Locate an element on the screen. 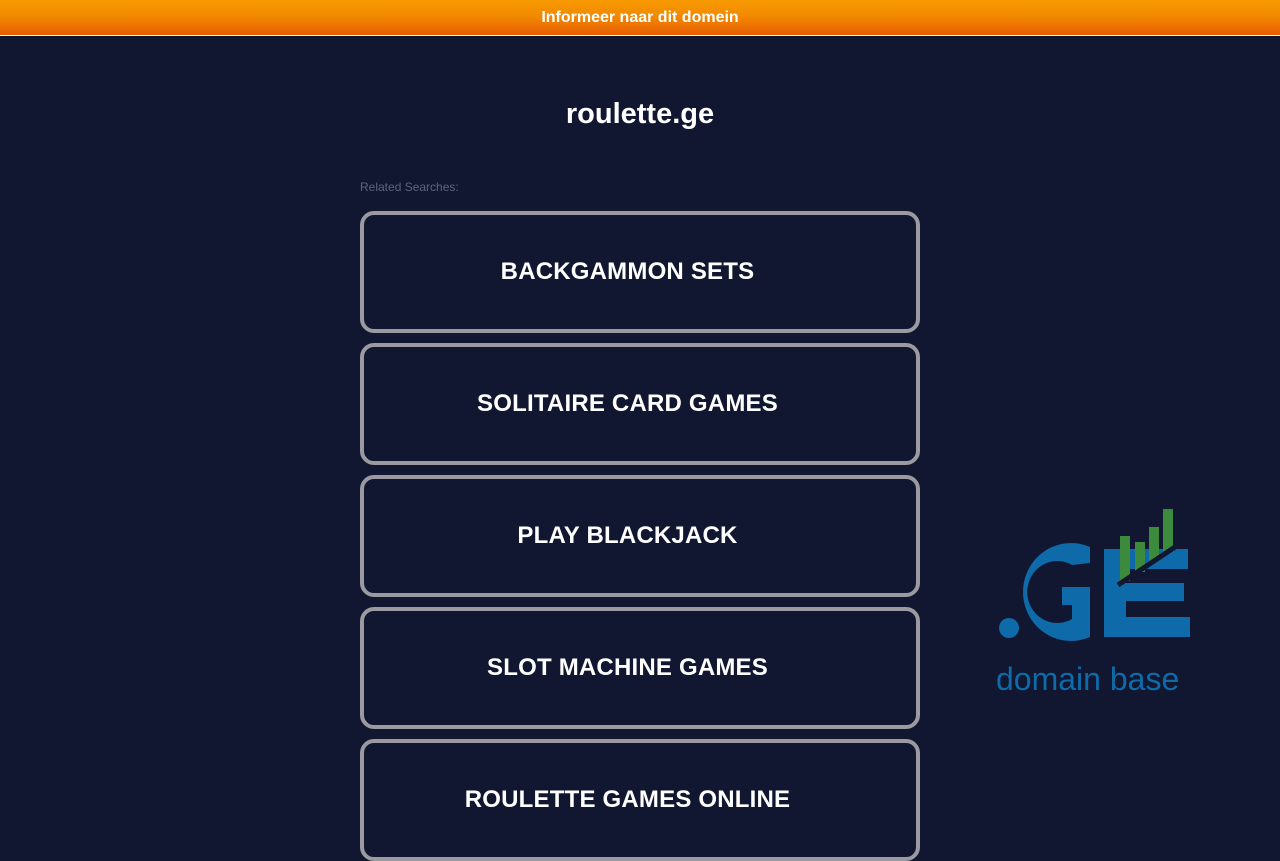 The height and width of the screenshot is (861, 1280). related-search-label: BACKGAMMON SETS is located at coordinates (627, 271).